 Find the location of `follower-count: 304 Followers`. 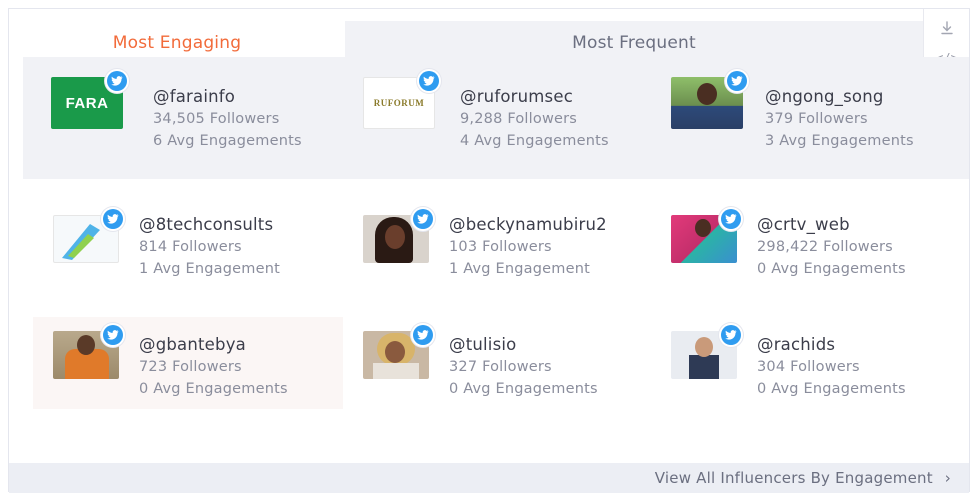

follower-count: 304 Followers is located at coordinates (808, 367).